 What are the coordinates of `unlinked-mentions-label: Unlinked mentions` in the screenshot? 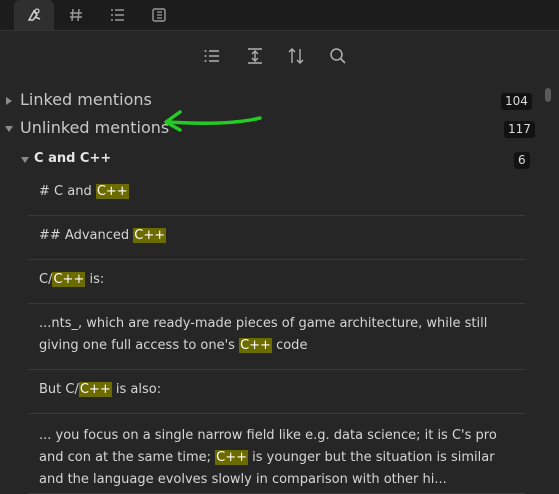 It's located at (95, 127).